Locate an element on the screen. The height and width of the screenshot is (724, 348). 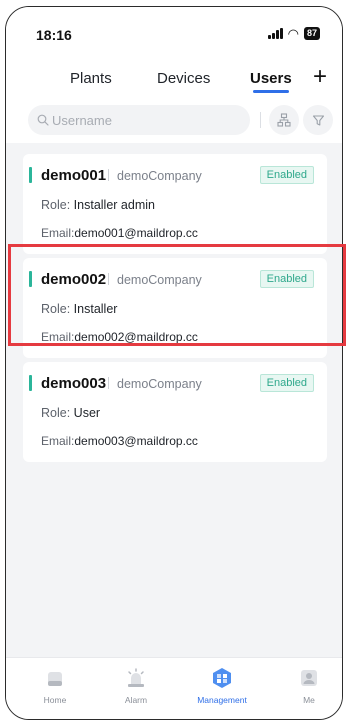
email-row: Email:demo001@maildrop.cc is located at coordinates (119, 233).